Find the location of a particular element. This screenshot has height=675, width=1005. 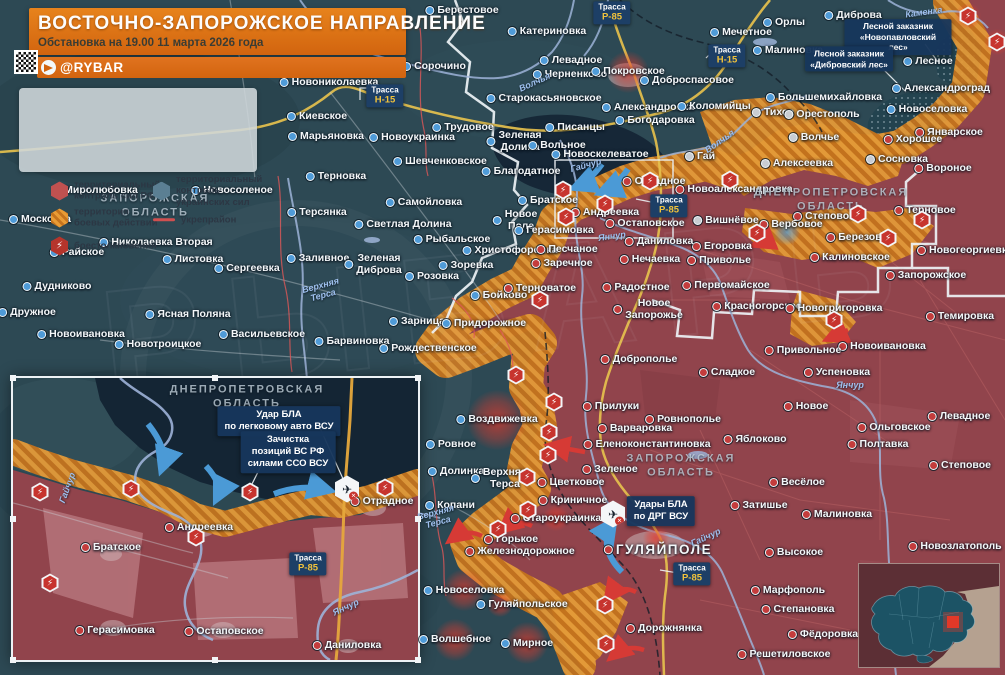

page-title: ВОСТОЧНО-ЗАПОРОЖСКОЕ НАПРАВЛЕНИЕ is located at coordinates (262, 23).